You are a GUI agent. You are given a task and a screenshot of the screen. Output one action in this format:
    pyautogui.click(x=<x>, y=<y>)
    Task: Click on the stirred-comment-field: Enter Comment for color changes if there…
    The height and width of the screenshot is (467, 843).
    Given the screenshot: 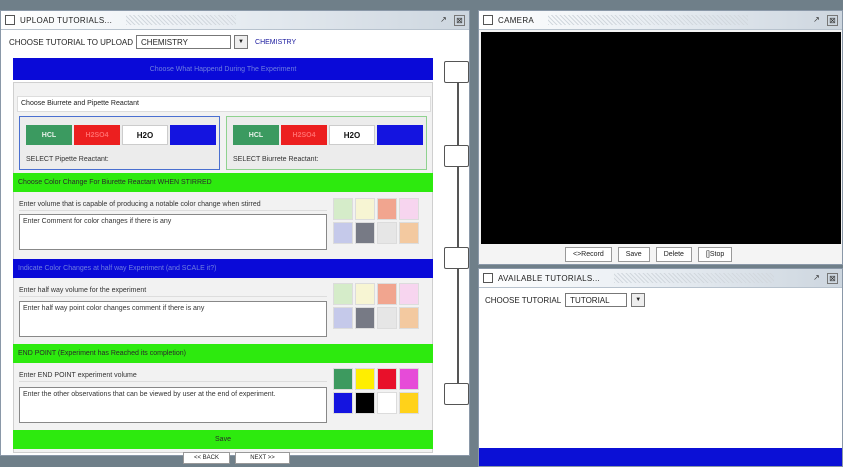 What is the action you would take?
    pyautogui.click(x=173, y=232)
    